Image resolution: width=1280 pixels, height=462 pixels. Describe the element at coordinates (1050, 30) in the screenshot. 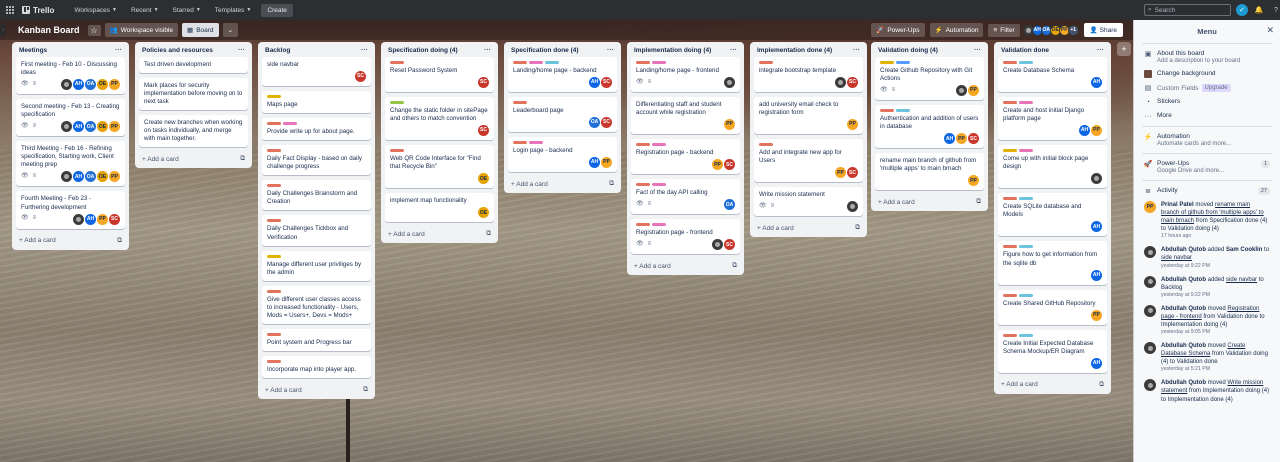

I see `board-members: AH OA OE PP +1` at that location.